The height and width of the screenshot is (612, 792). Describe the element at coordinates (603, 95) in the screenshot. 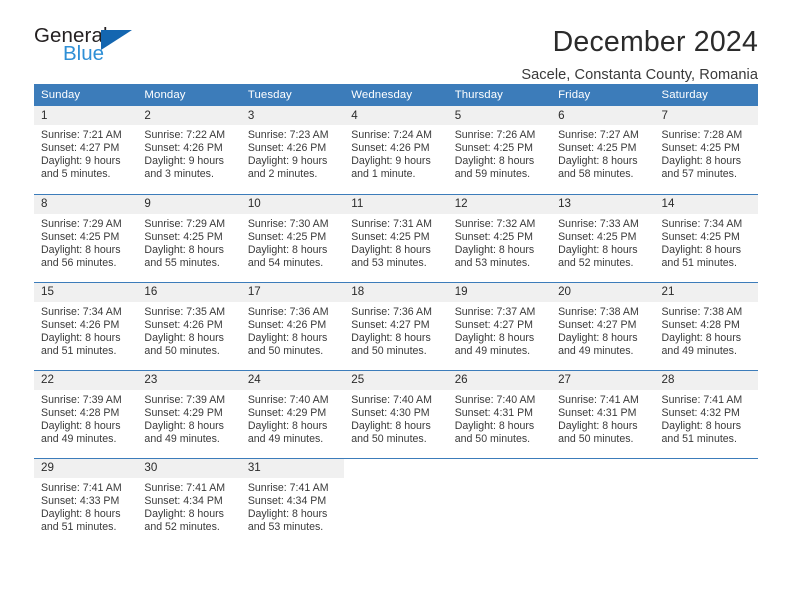

I see `weekday-header-friday: Friday` at that location.